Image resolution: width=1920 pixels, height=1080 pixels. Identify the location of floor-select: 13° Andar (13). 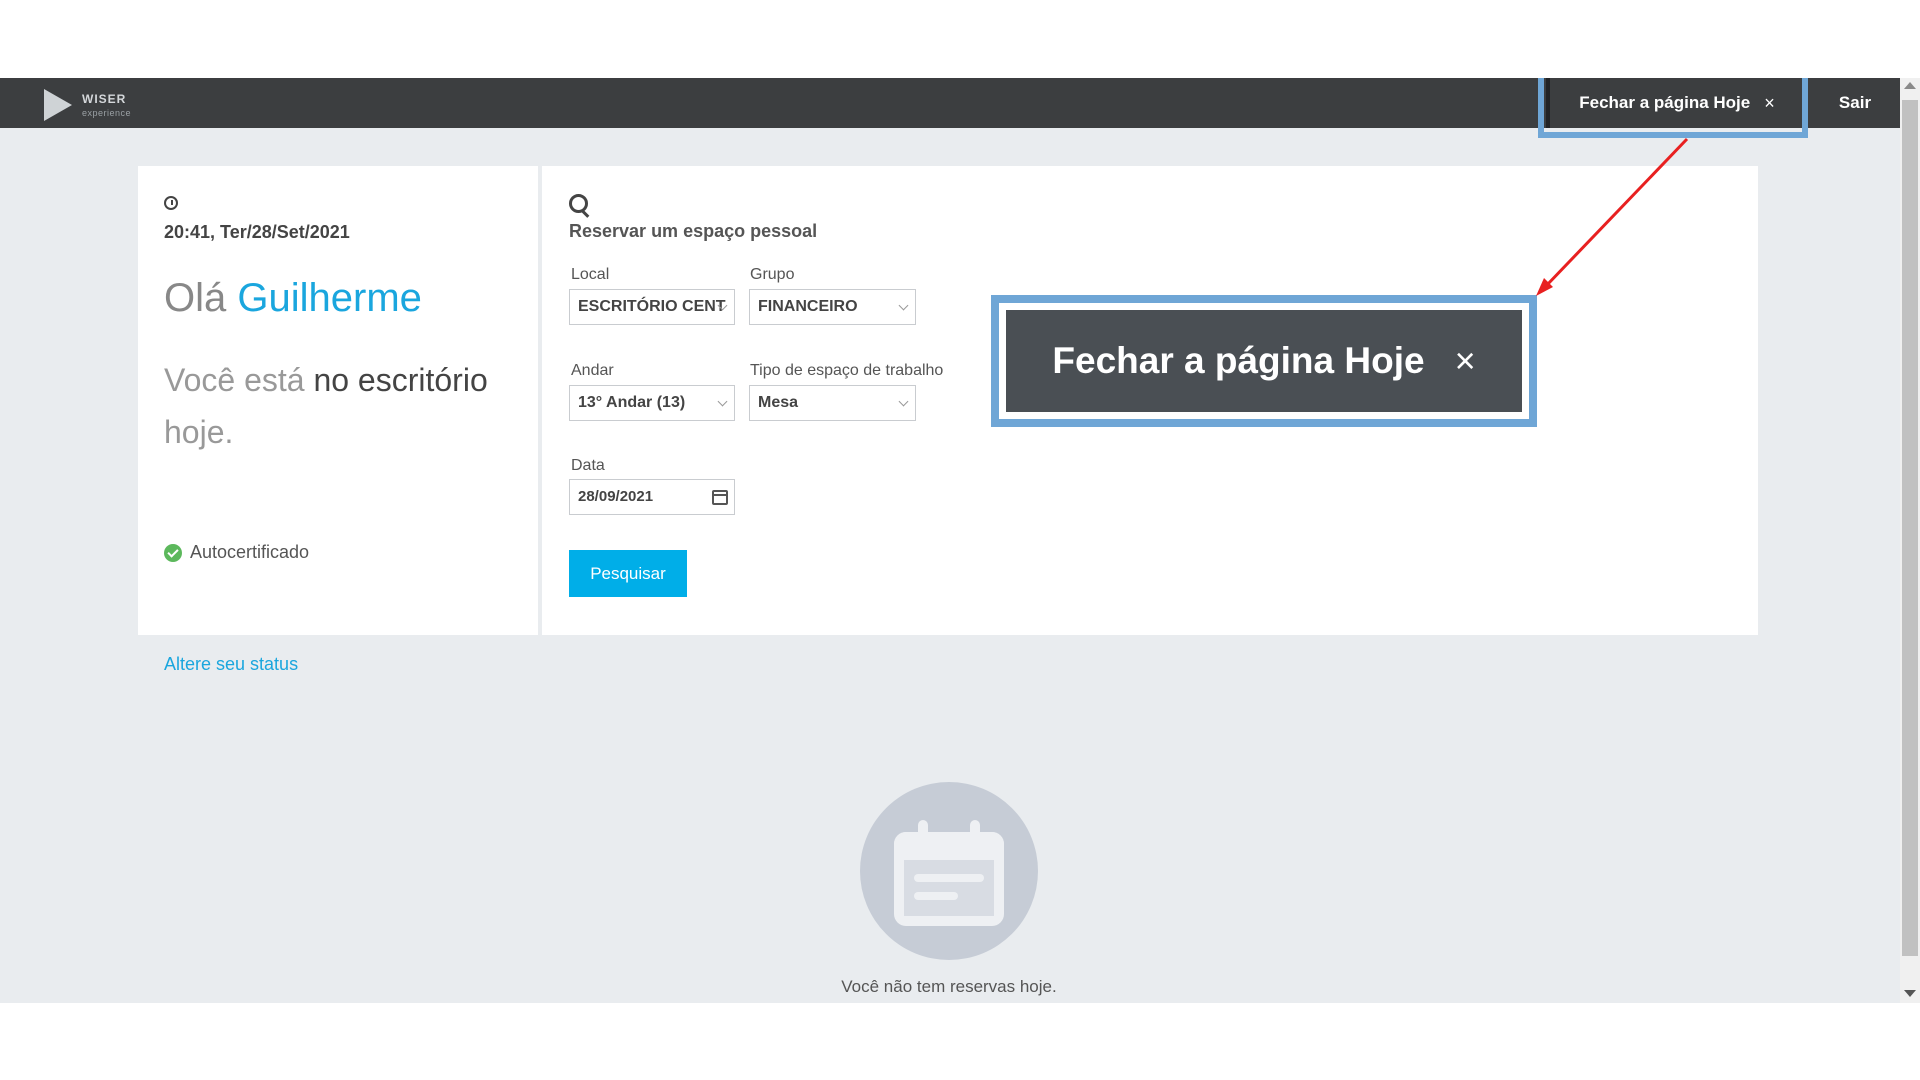
(652, 403).